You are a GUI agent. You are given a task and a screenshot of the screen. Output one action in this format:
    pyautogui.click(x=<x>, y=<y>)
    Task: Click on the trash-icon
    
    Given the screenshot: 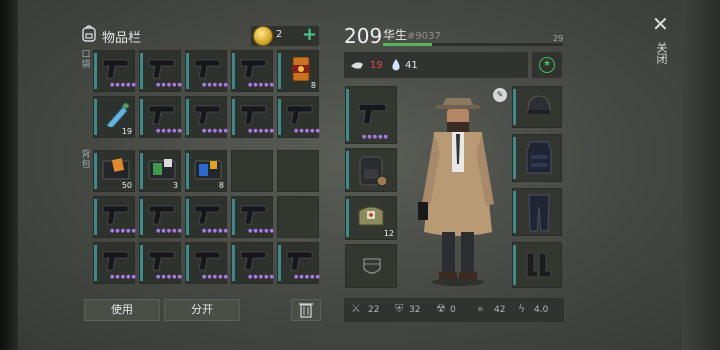 What is the action you would take?
    pyautogui.click(x=306, y=310)
    